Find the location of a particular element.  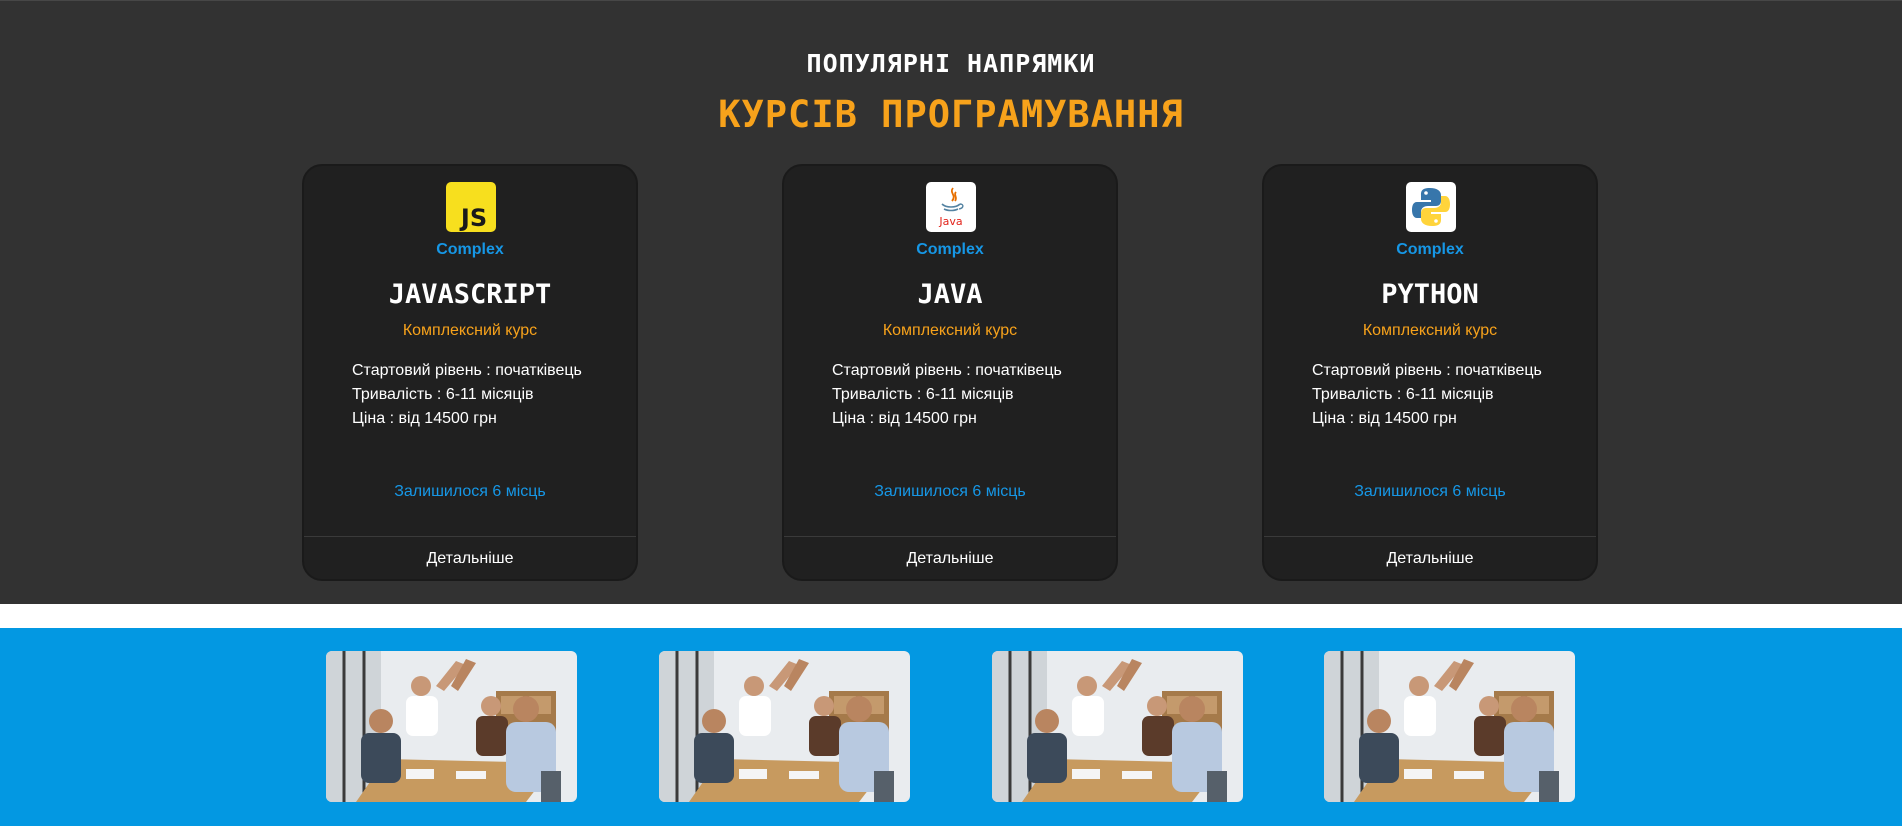

course-title: JAVASCRIPT is located at coordinates (470, 294).